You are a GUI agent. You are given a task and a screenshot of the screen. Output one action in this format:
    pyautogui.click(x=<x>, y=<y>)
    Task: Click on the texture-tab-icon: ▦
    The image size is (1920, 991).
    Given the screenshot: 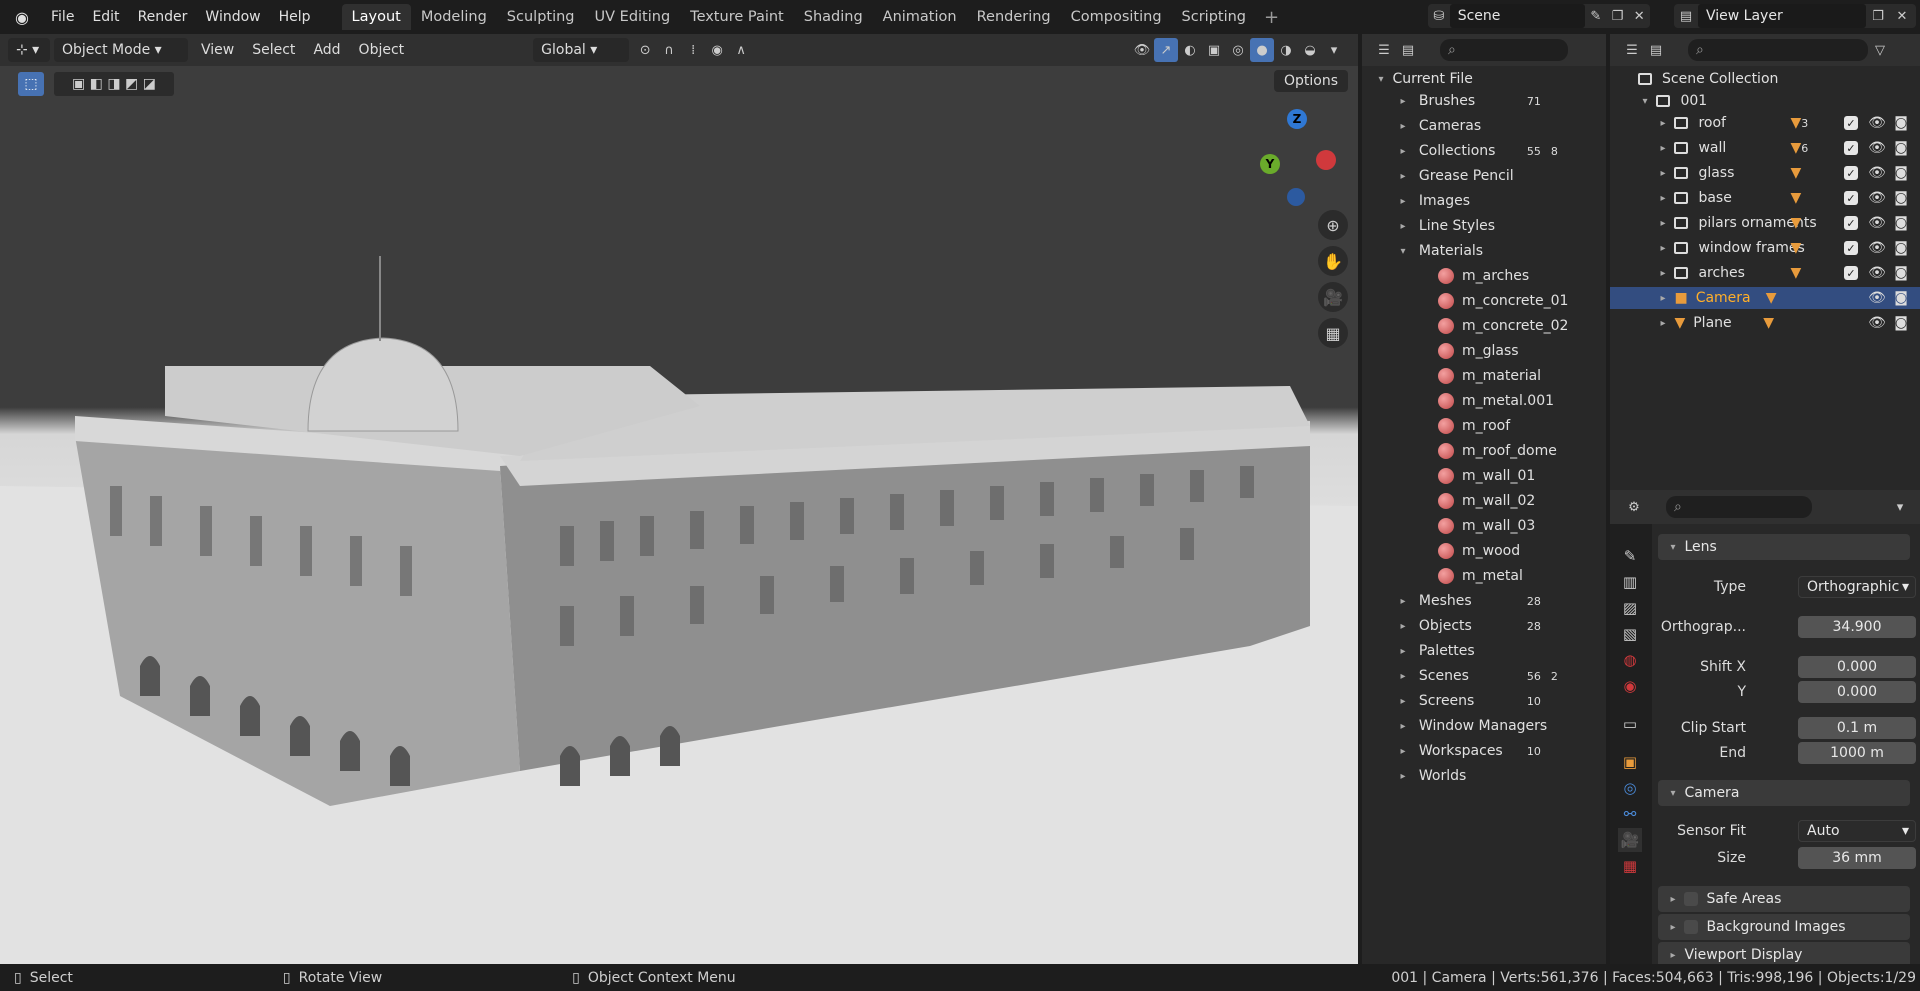 What is the action you would take?
    pyautogui.click(x=1630, y=866)
    